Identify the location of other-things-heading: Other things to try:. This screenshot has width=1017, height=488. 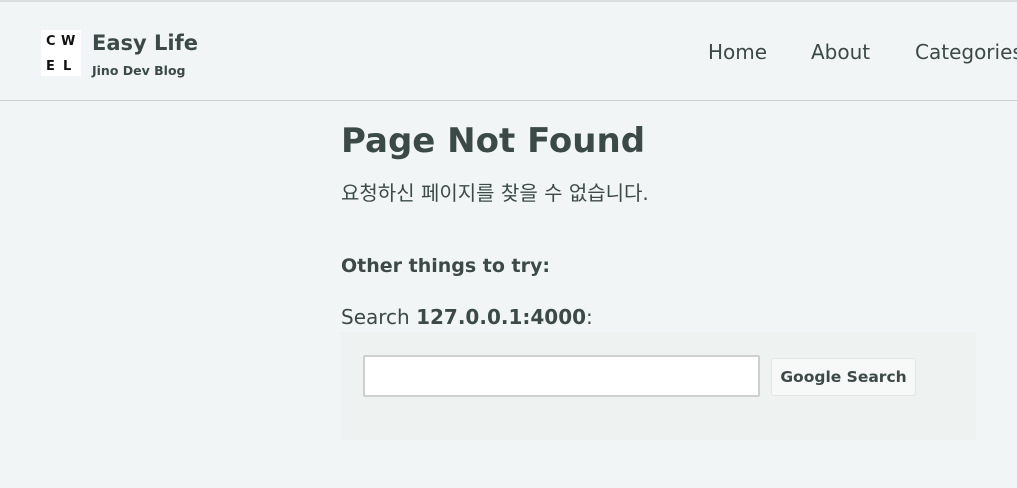
(445, 266).